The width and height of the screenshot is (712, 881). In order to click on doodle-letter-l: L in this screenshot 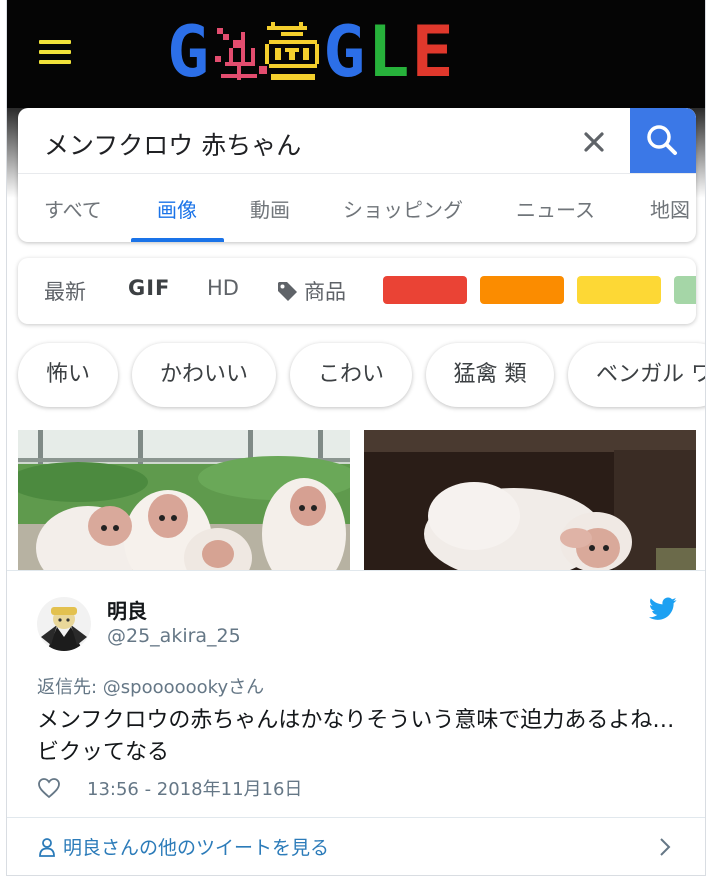, I will do `click(389, 52)`.